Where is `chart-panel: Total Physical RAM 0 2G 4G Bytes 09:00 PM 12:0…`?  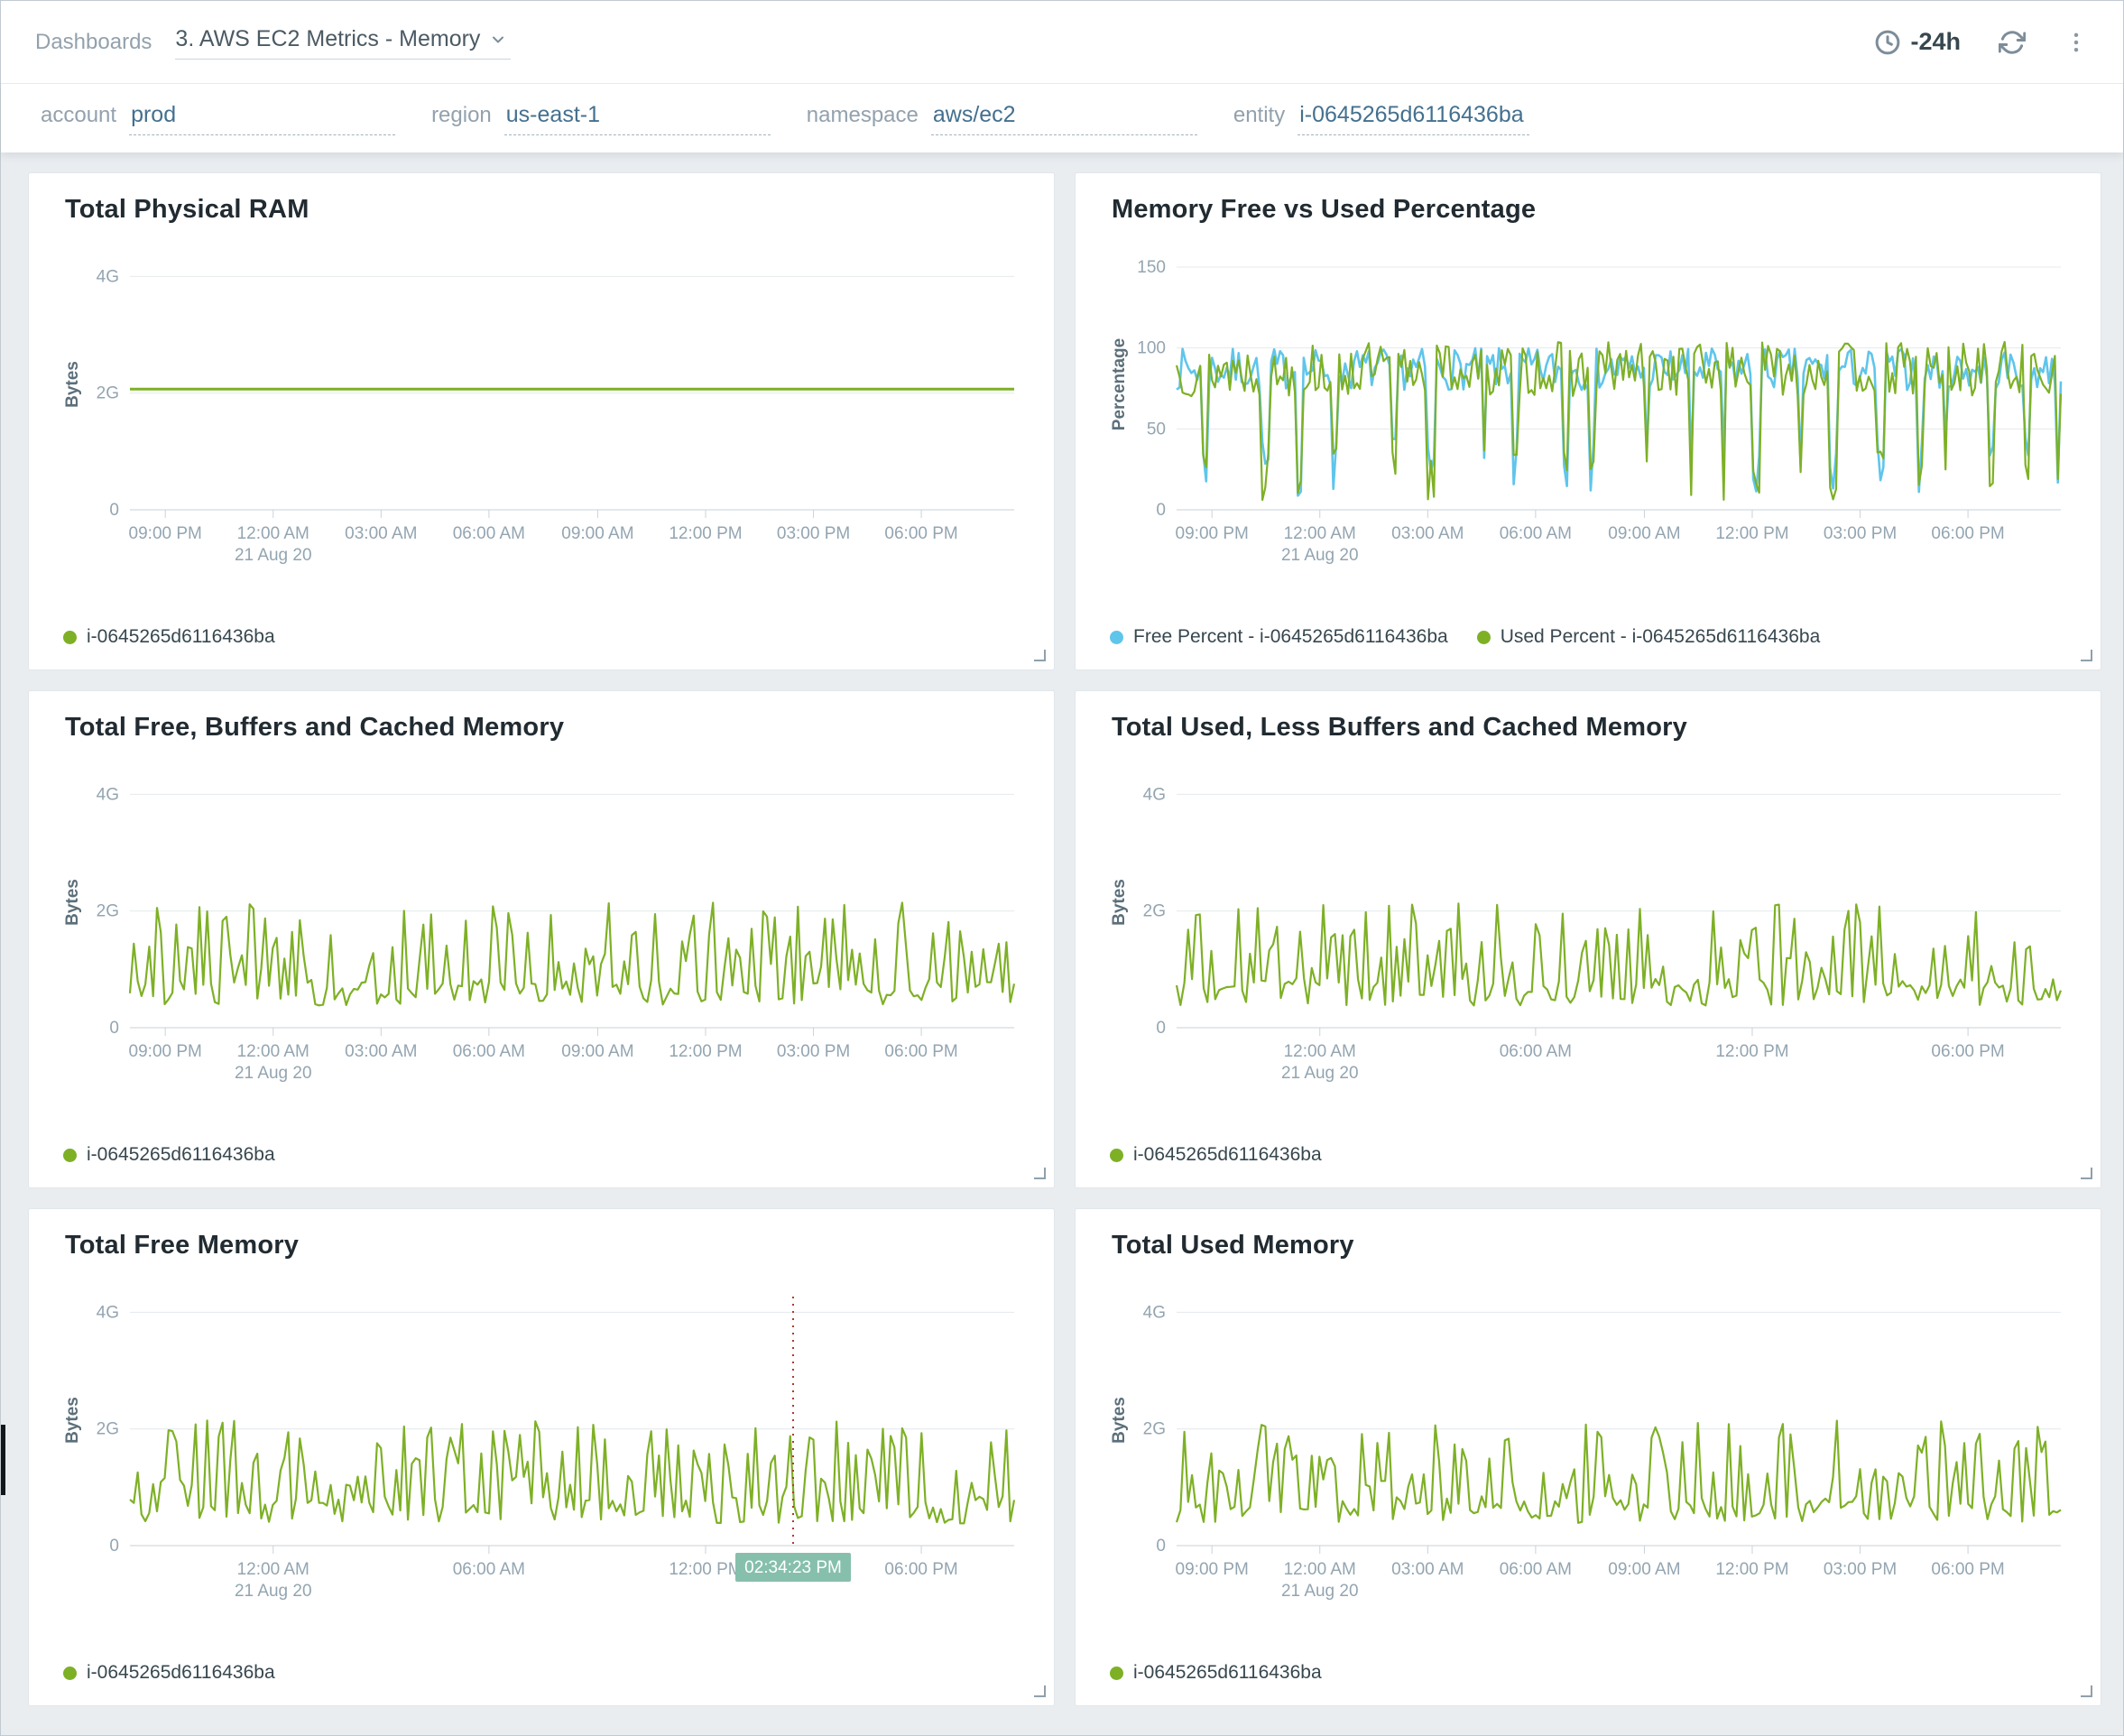 chart-panel: Total Physical RAM 0 2G 4G Bytes 09:00 PM 12:0… is located at coordinates (541, 421).